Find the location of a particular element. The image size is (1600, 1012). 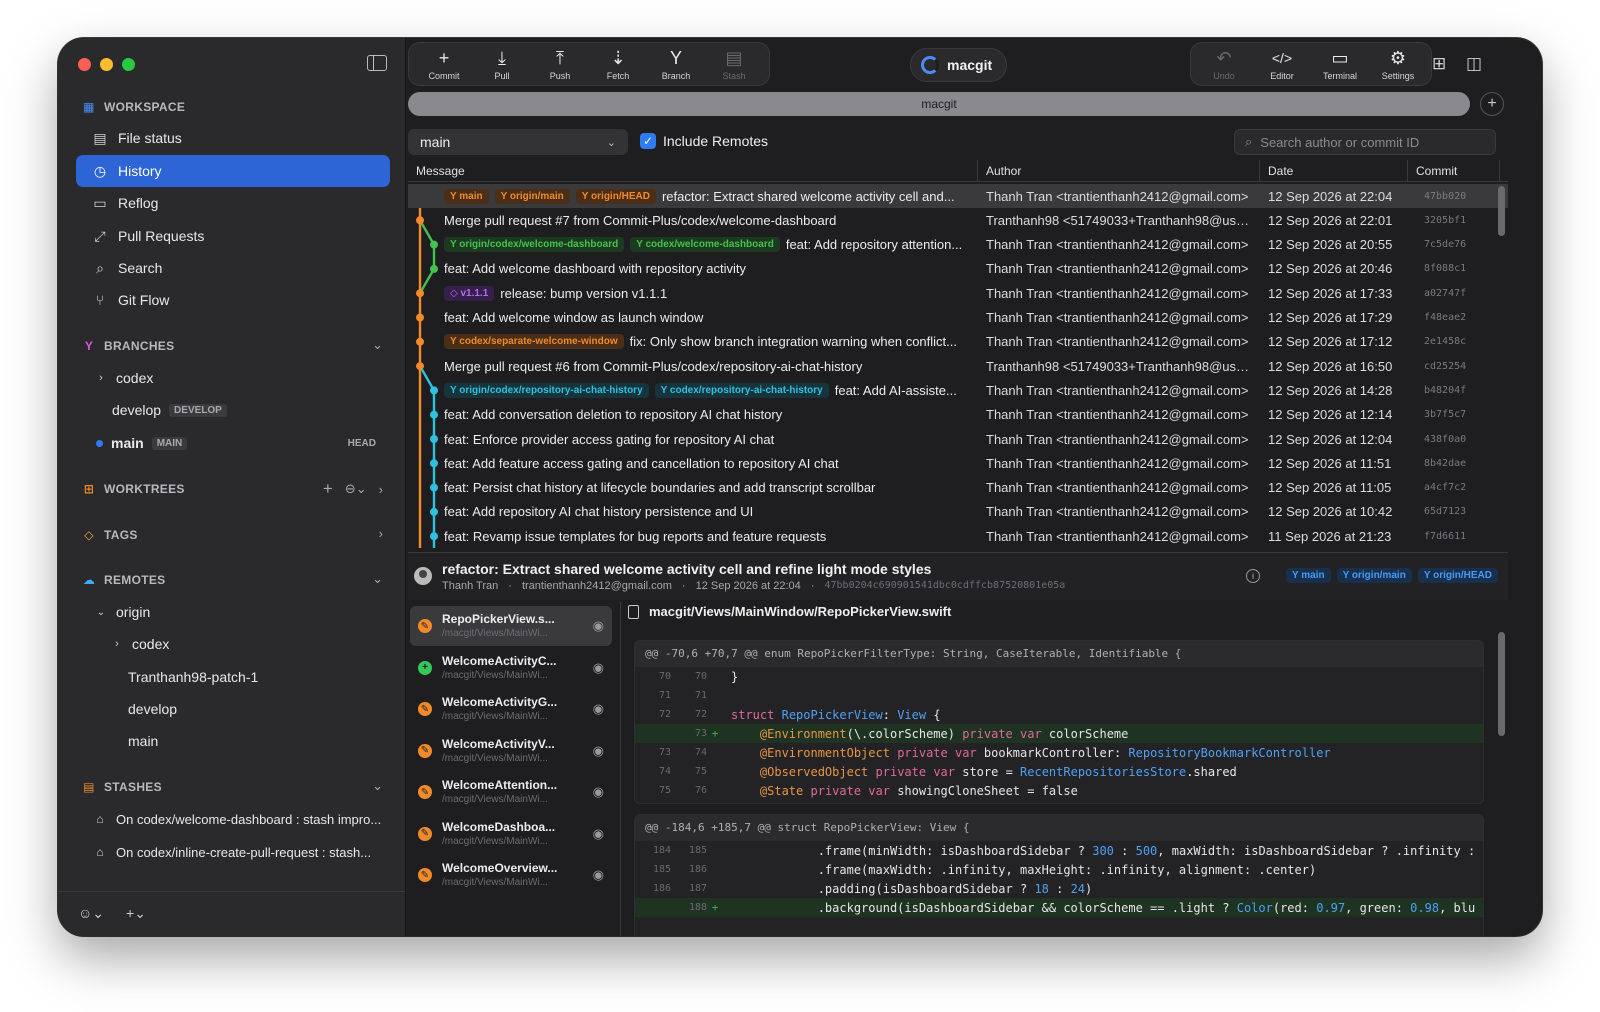

ref-badge: Y codex/welcome-dashboard is located at coordinates (705, 245).